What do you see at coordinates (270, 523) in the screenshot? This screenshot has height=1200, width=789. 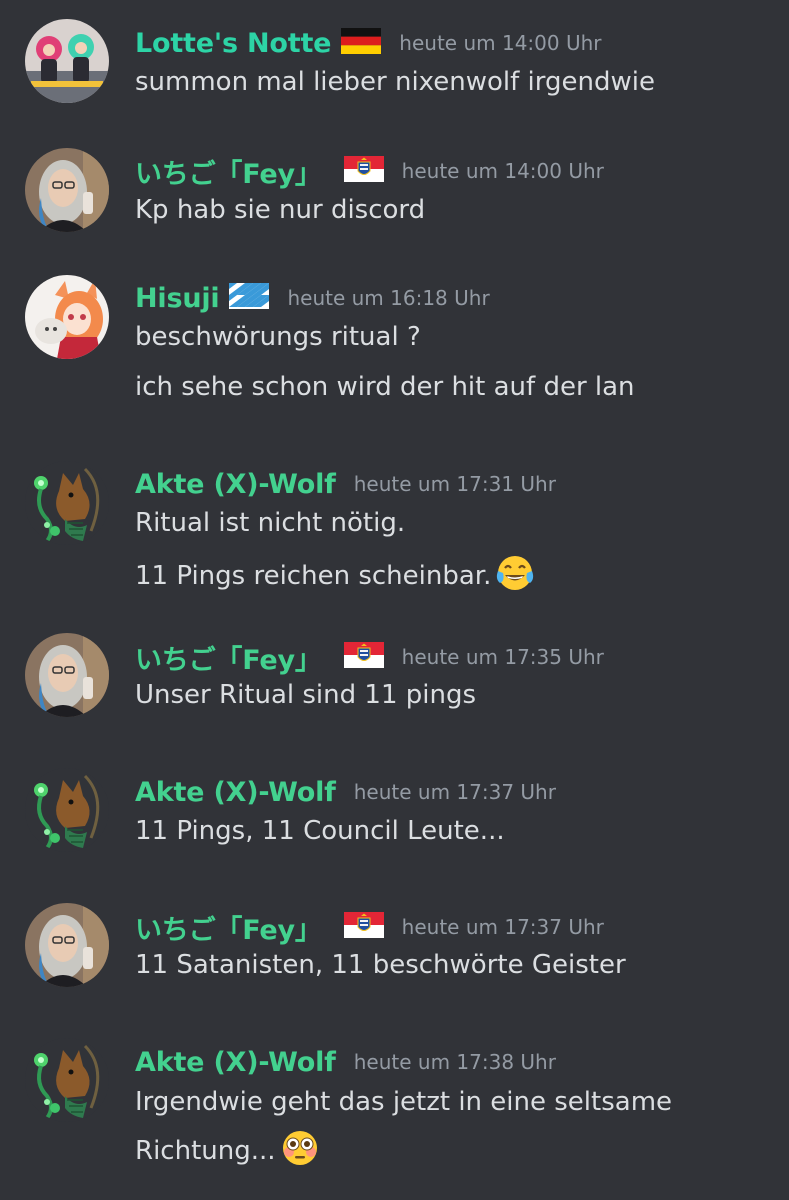 I see `message-text: Ritual ist nicht nötig.` at bounding box center [270, 523].